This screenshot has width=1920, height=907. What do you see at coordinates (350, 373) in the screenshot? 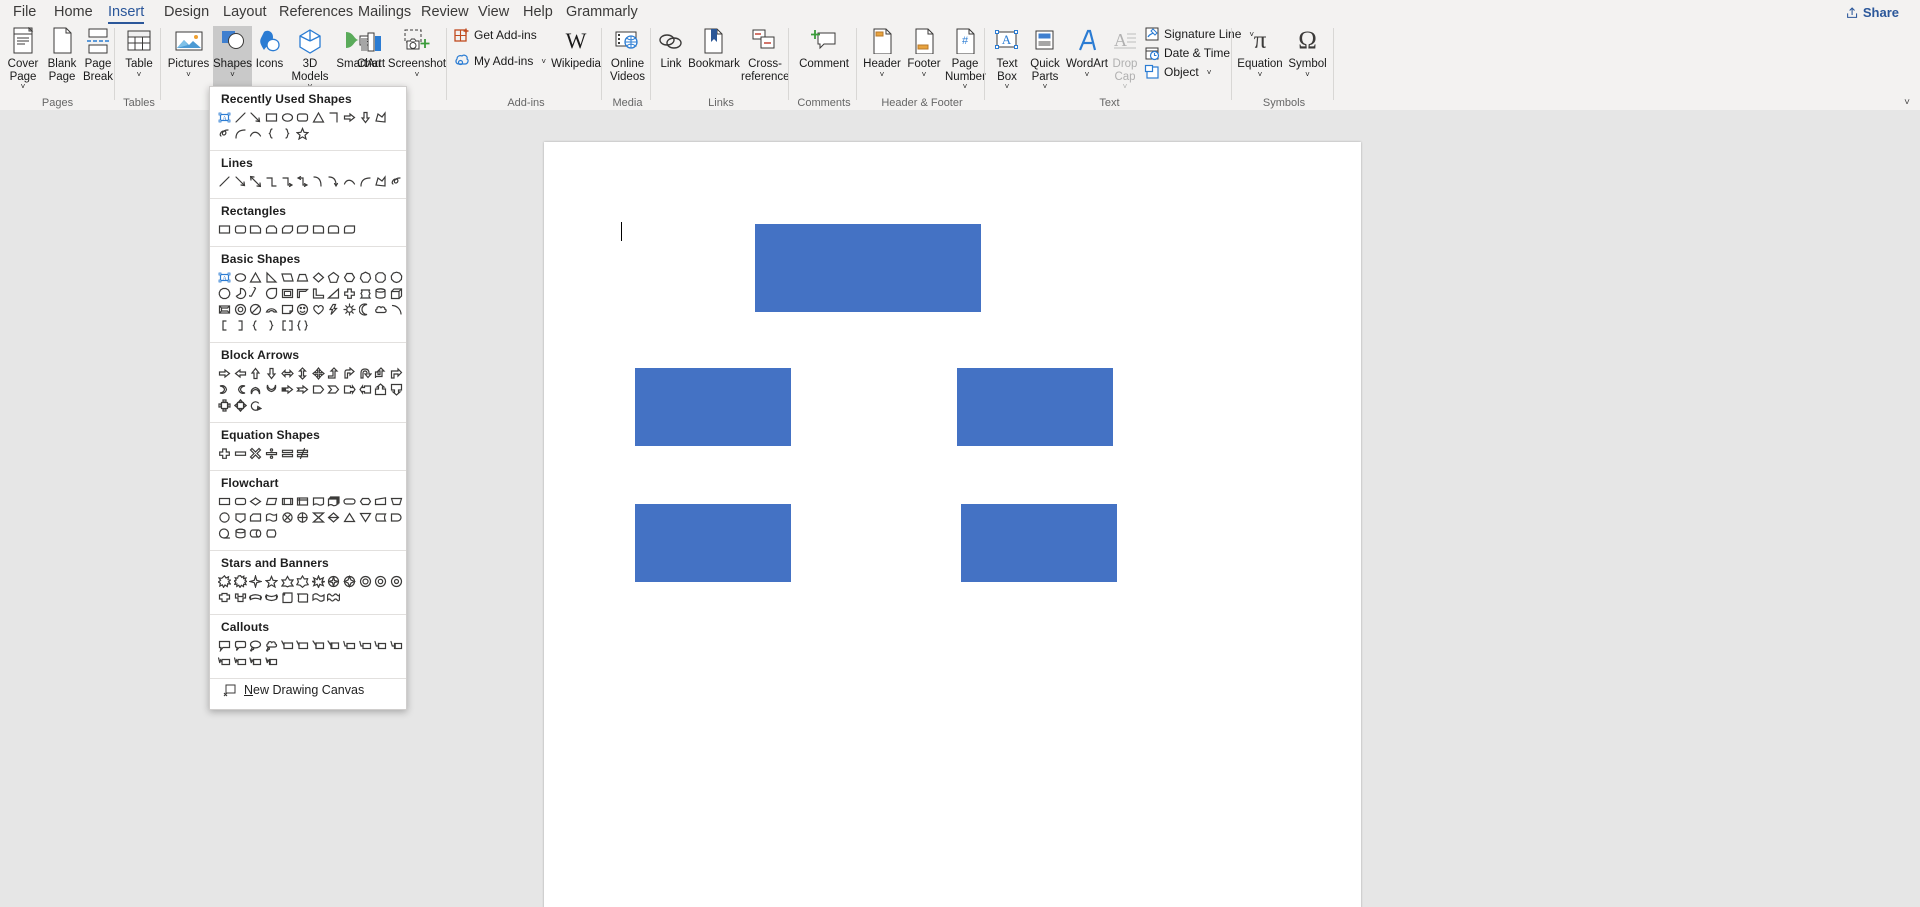
I see `shape-arrow-bent` at bounding box center [350, 373].